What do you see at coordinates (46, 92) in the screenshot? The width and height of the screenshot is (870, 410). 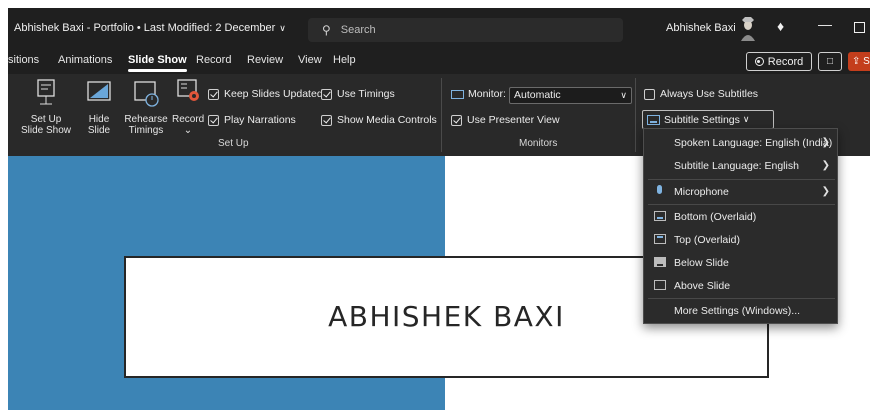 I see `slideshow-setup-icon` at bounding box center [46, 92].